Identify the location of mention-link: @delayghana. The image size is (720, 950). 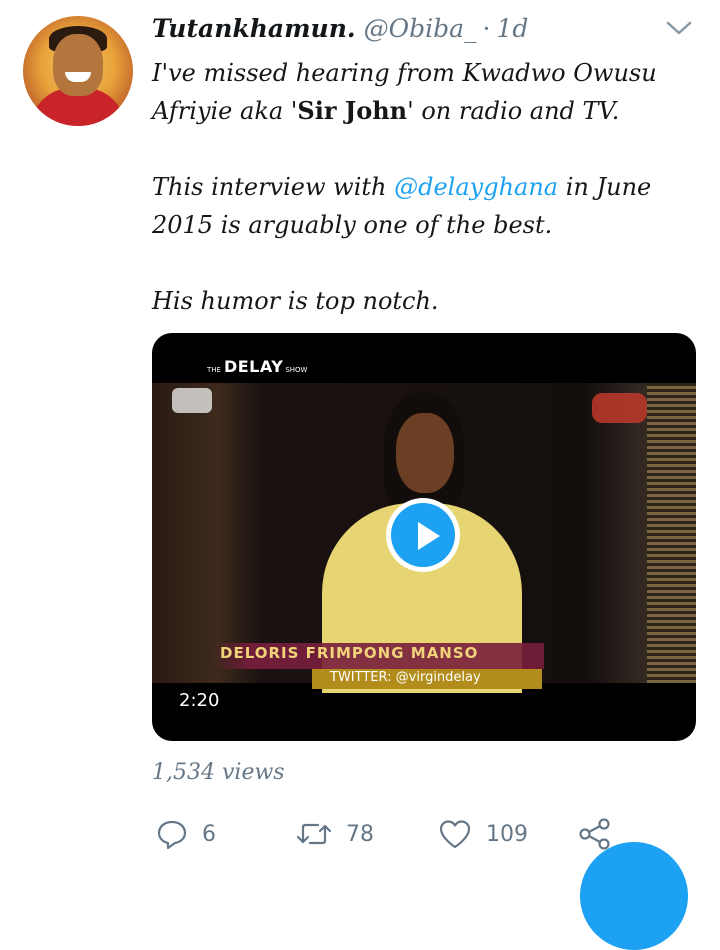
(476, 187).